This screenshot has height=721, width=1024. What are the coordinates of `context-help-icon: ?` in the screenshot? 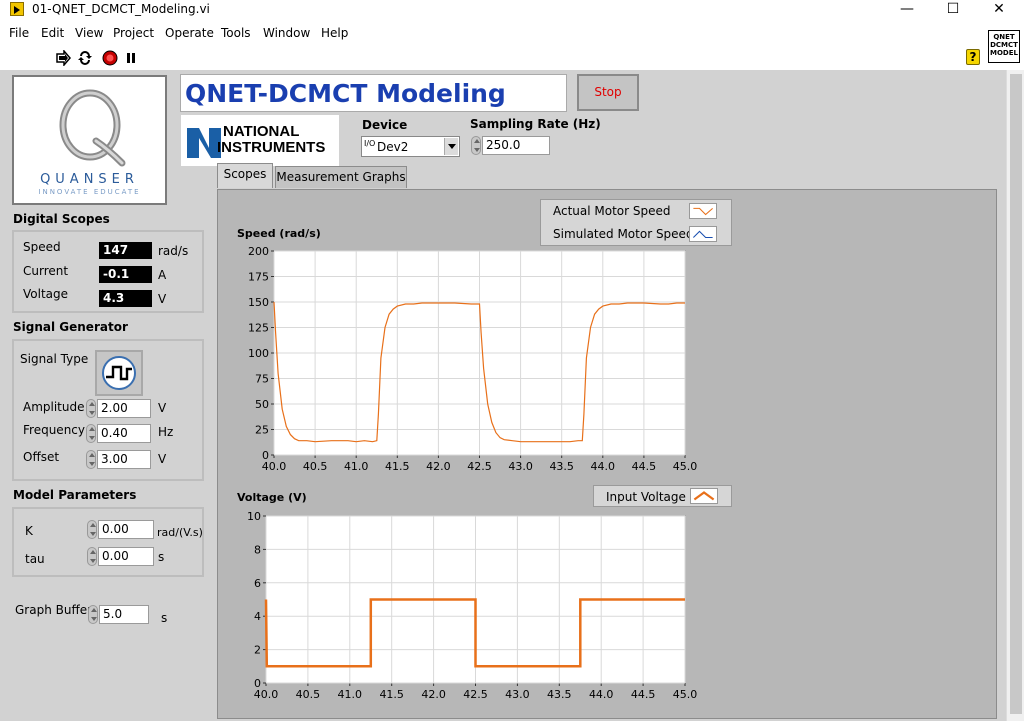 It's located at (973, 57).